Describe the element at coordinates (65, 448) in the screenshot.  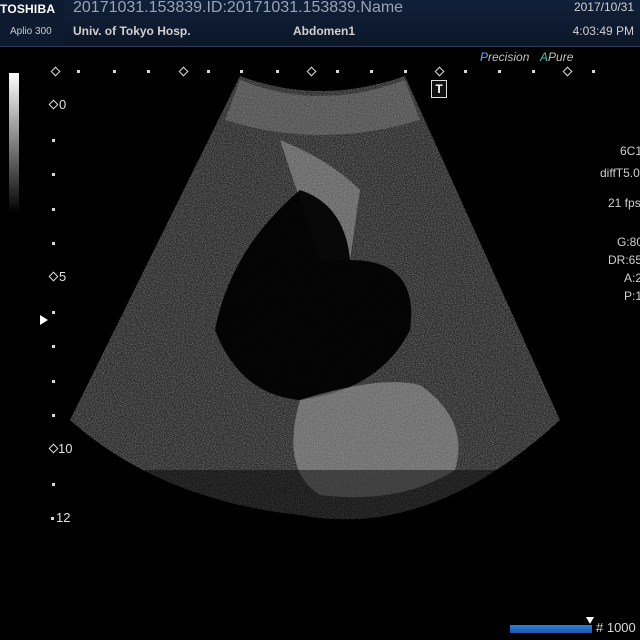
I see `depth-label-10: 10` at that location.